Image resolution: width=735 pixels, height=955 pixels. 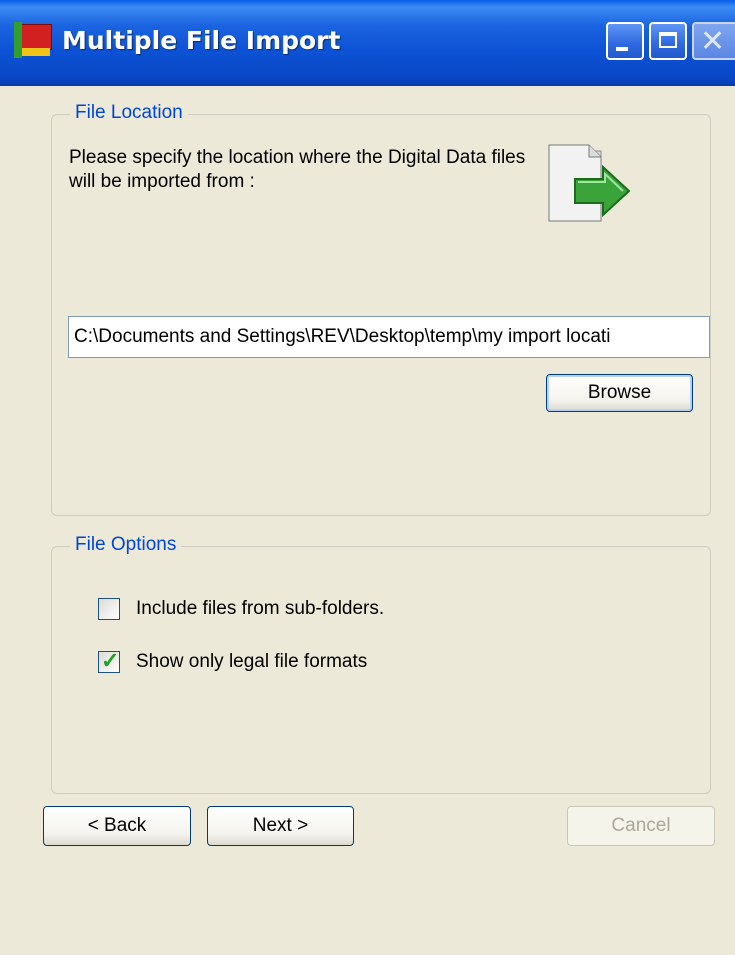 I want to click on minimize-button, so click(x=625, y=41).